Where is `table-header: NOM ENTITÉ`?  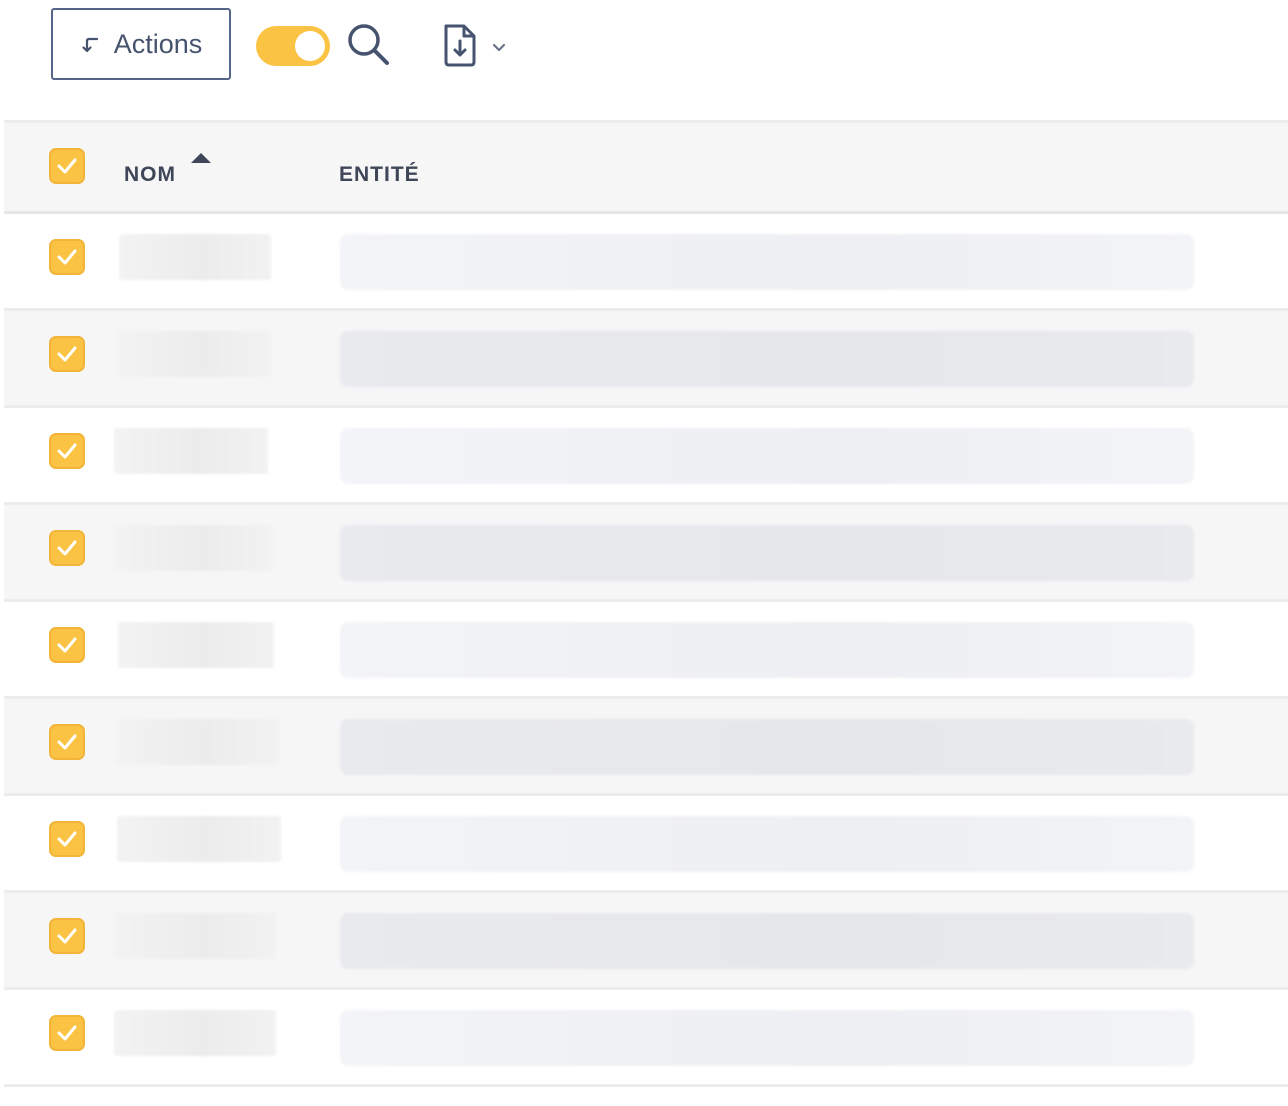
table-header: NOM ENTITÉ is located at coordinates (646, 167).